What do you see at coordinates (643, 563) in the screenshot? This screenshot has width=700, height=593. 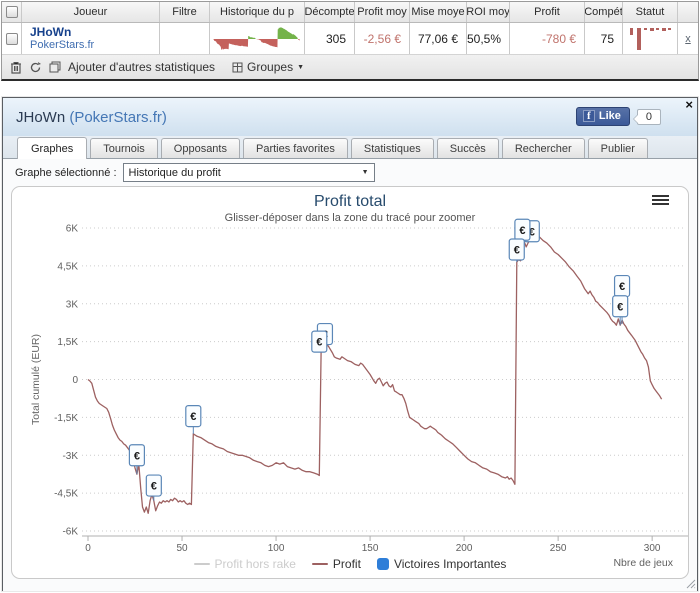 I see `x-axis-title: Nbre de jeux` at bounding box center [643, 563].